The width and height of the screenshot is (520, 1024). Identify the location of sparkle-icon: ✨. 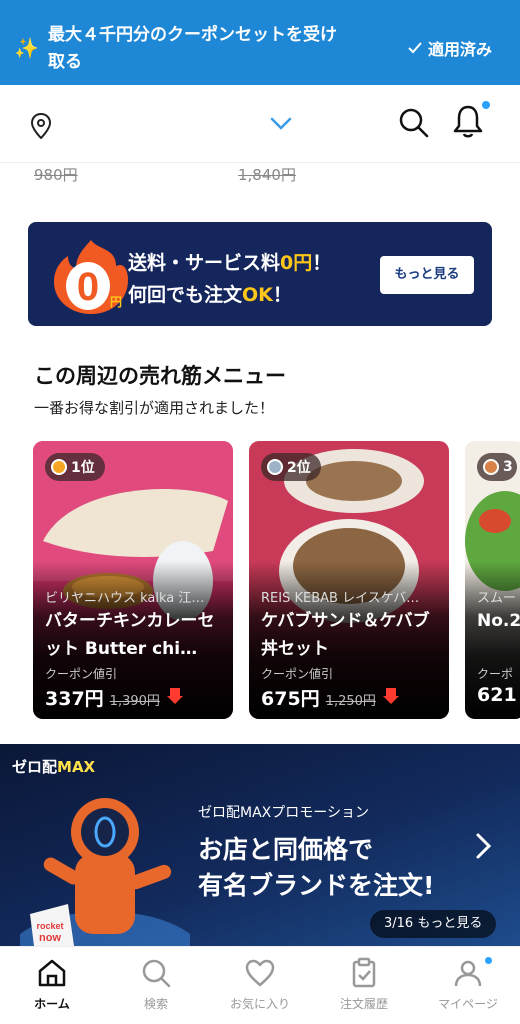
(26, 48).